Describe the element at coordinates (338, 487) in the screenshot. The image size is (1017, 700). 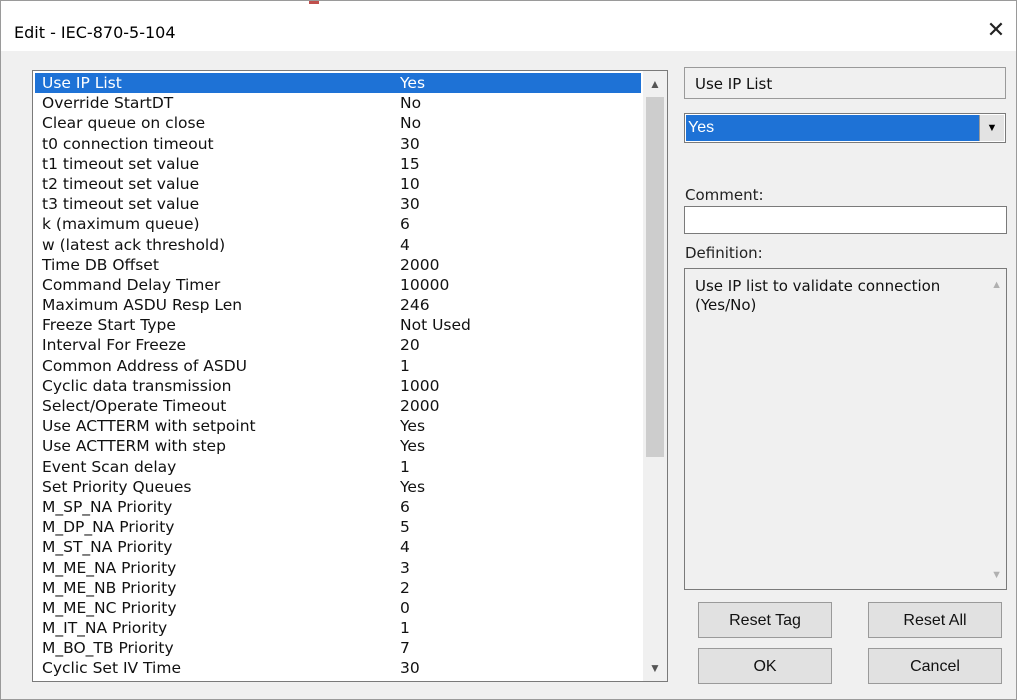
I see `property-row: Set Priority Queues Yes` at that location.